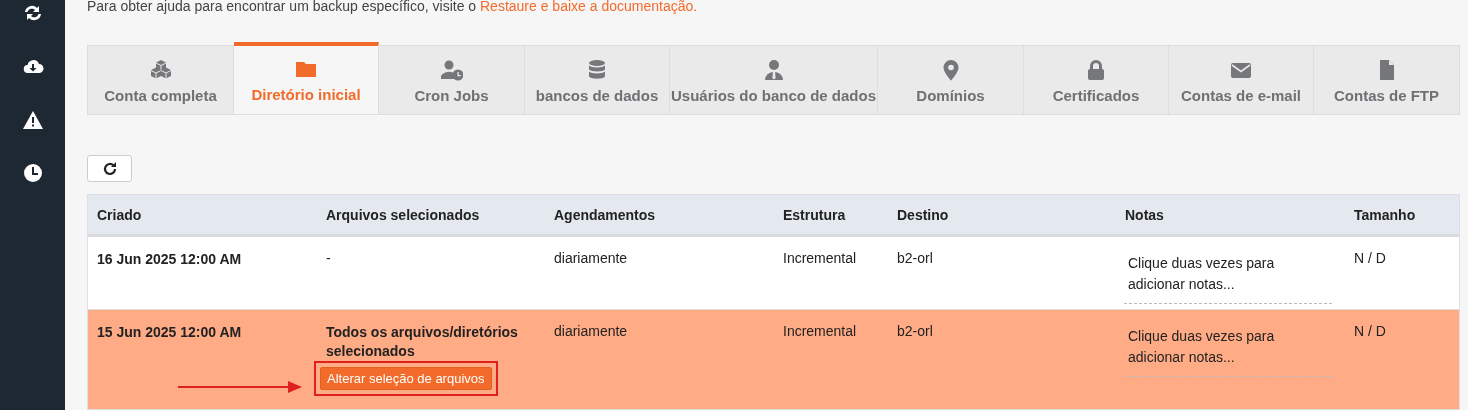 The height and width of the screenshot is (410, 1468). I want to click on tab: Contas de FTP, so click(1386, 80).